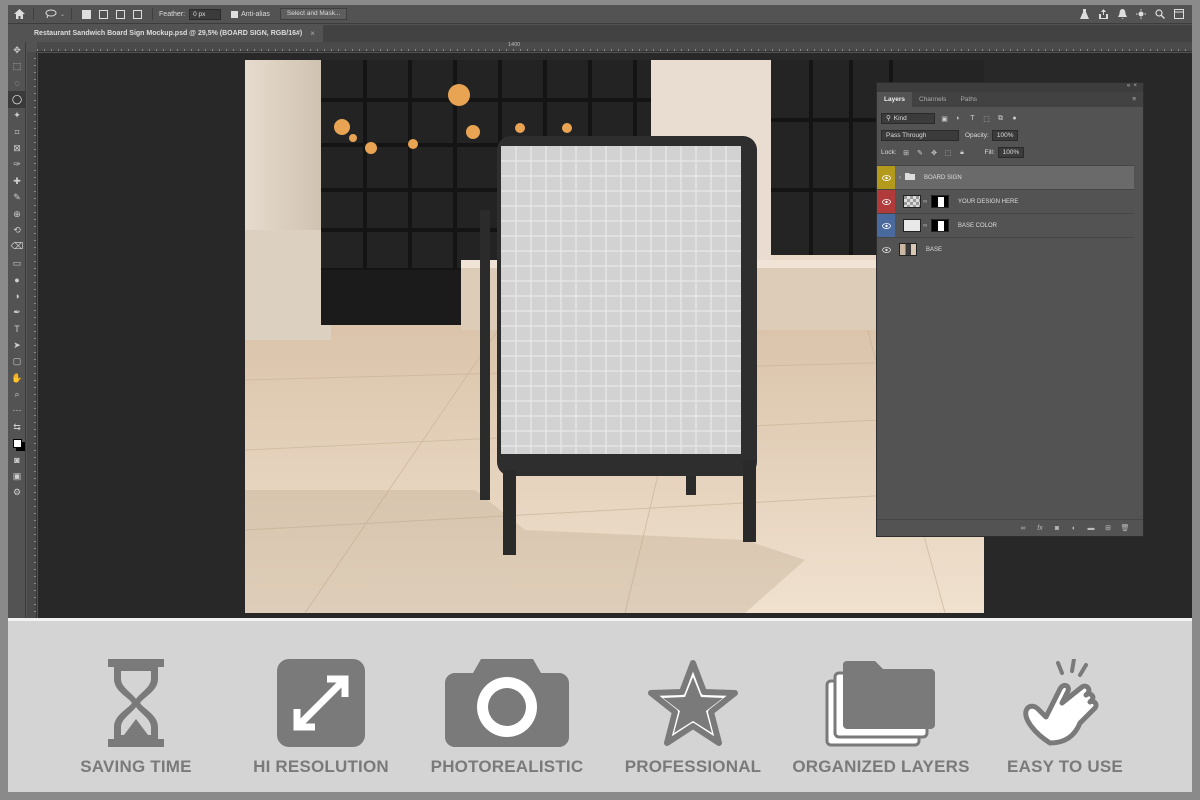  Describe the element at coordinates (17, 312) in the screenshot. I see `pen-icon: ✒` at that location.